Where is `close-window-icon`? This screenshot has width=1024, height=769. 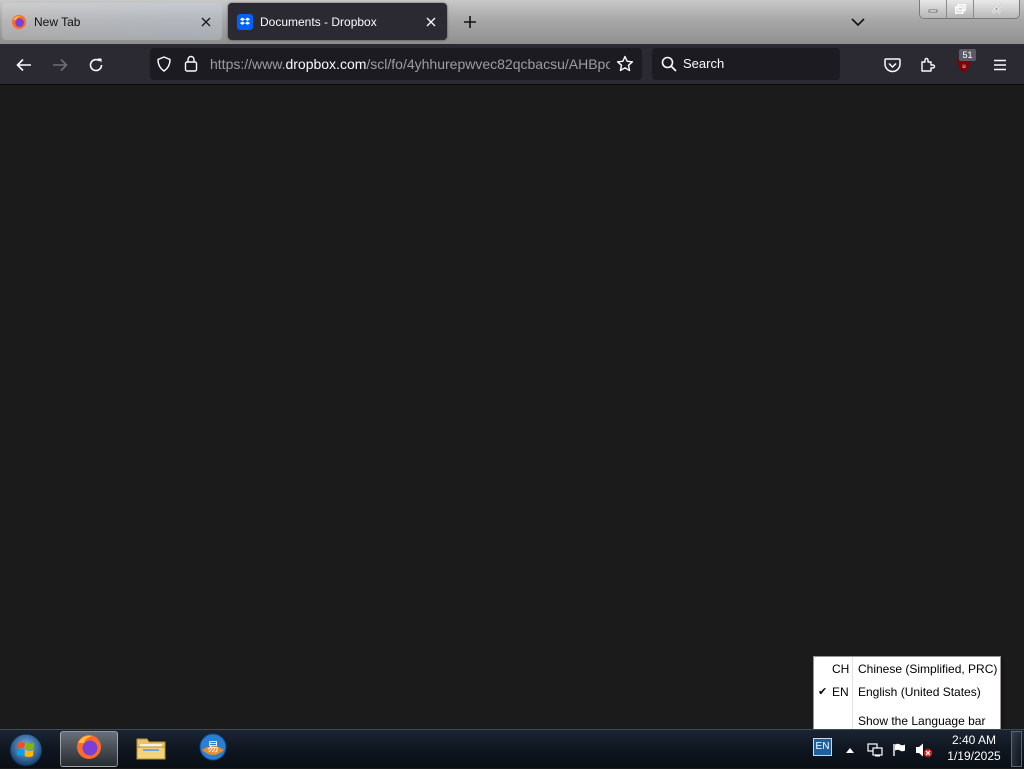 close-window-icon is located at coordinates (996, 9).